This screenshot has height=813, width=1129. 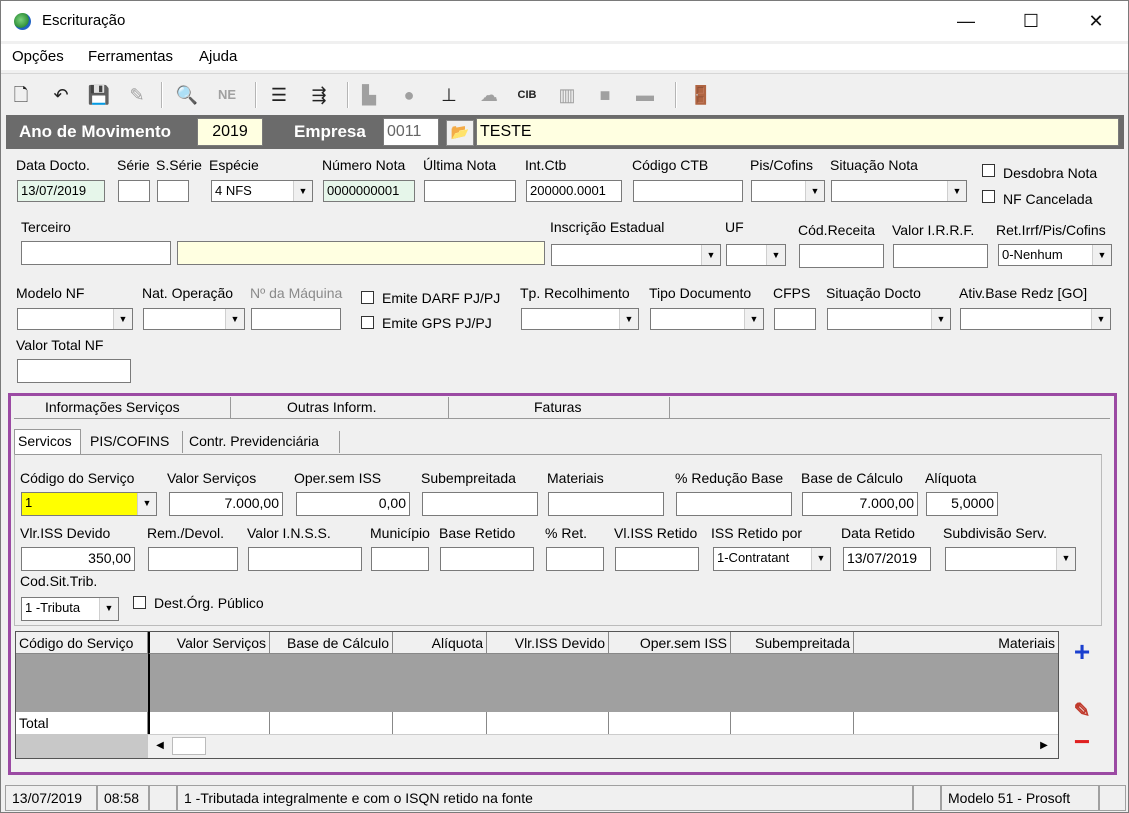 I want to click on tab-faturas: Faturas, so click(x=557, y=407).